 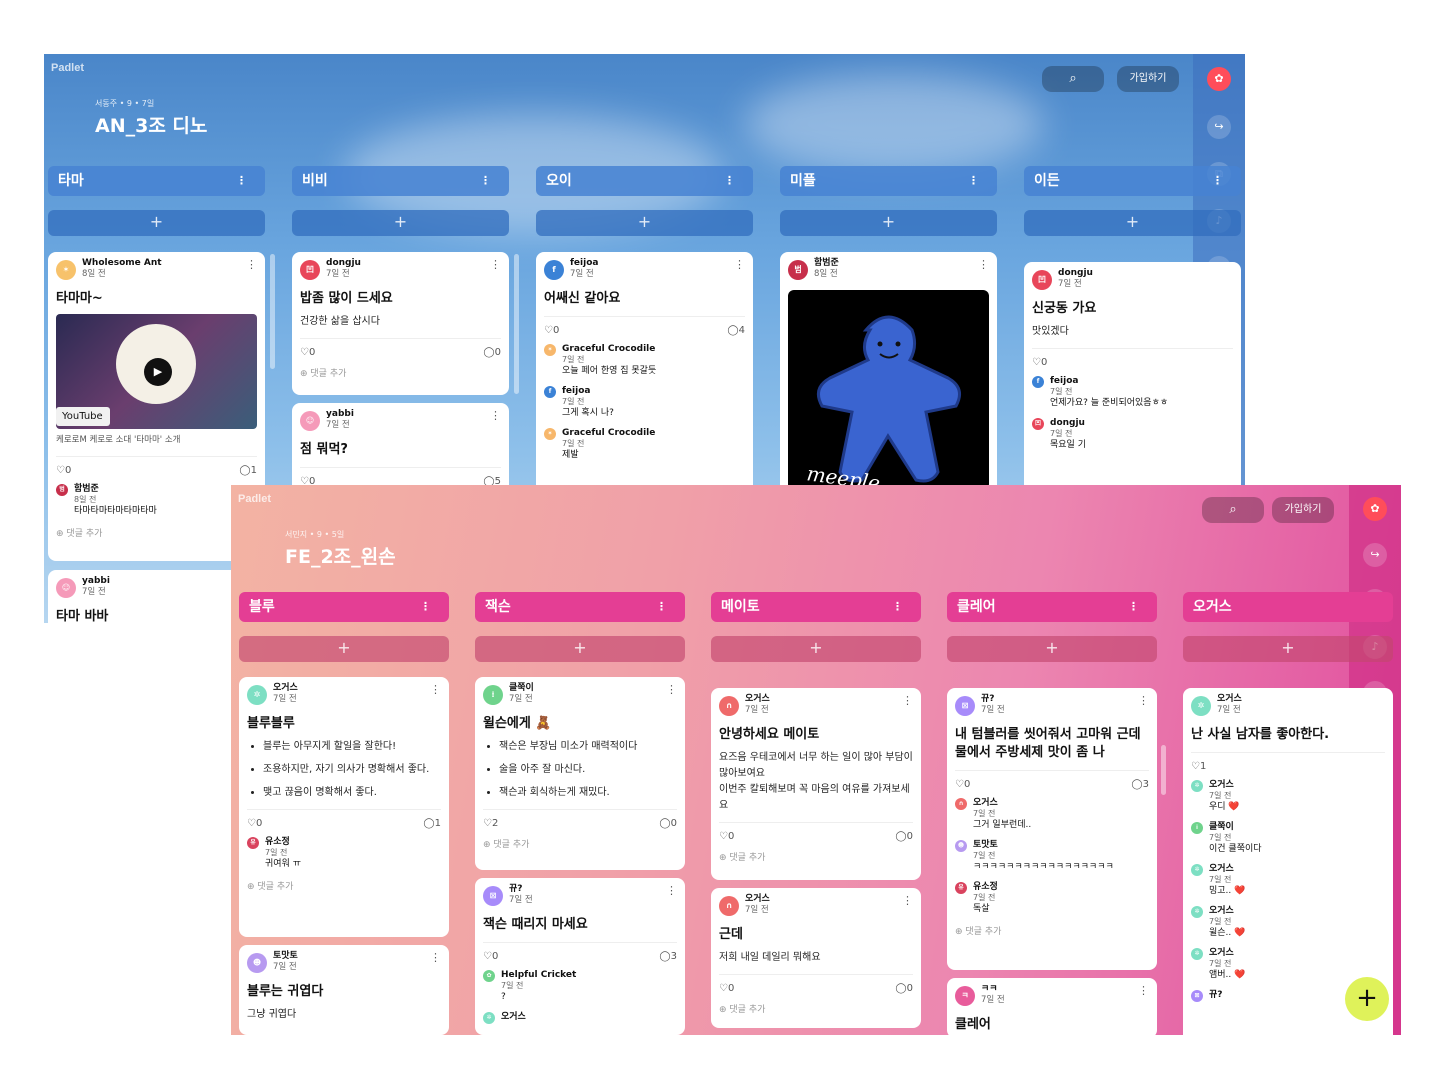 What do you see at coordinates (888, 181) in the screenshot?
I see `column-header: 미플 ⋮` at bounding box center [888, 181].